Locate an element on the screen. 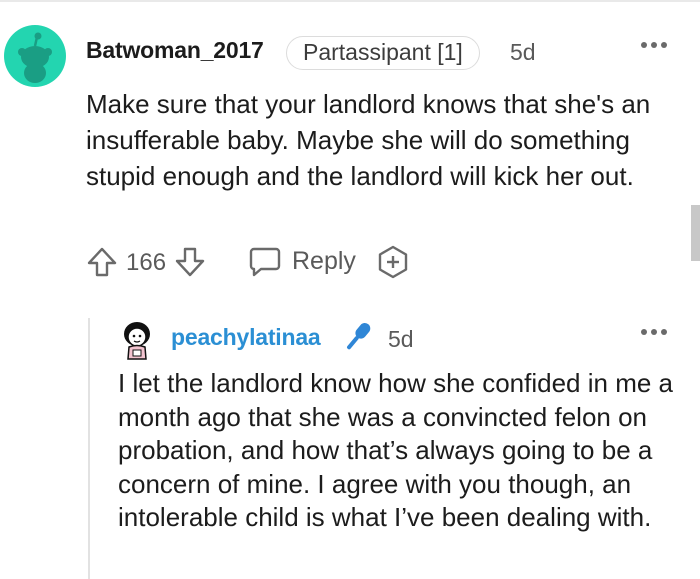 The height and width of the screenshot is (579, 700). comment-username: Batwoman_2017 is located at coordinates (175, 50).